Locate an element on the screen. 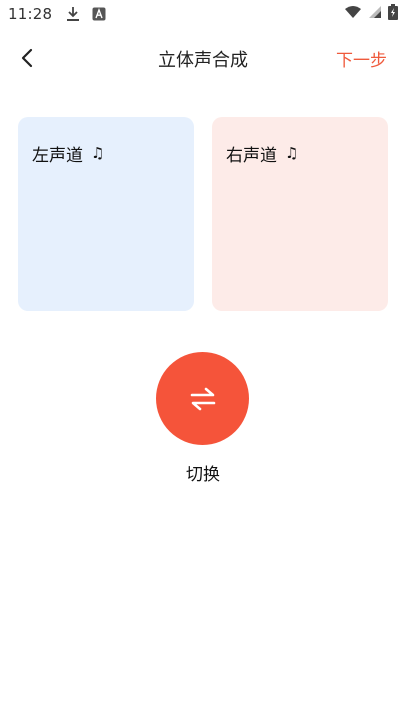  status-bar: 11:28 is located at coordinates (203, 14).